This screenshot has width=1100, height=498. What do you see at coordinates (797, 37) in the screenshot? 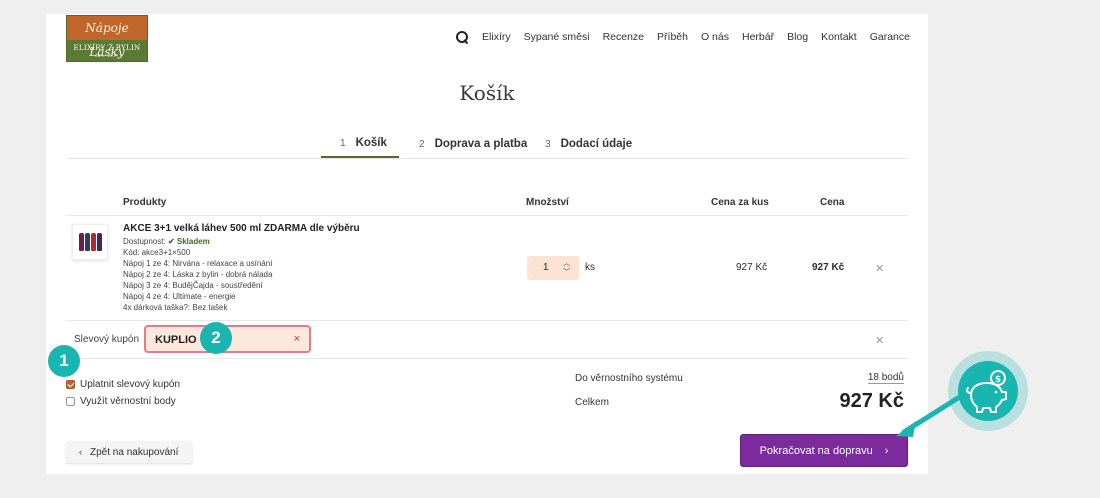
I see `nav-item-blog: Blog` at bounding box center [797, 37].